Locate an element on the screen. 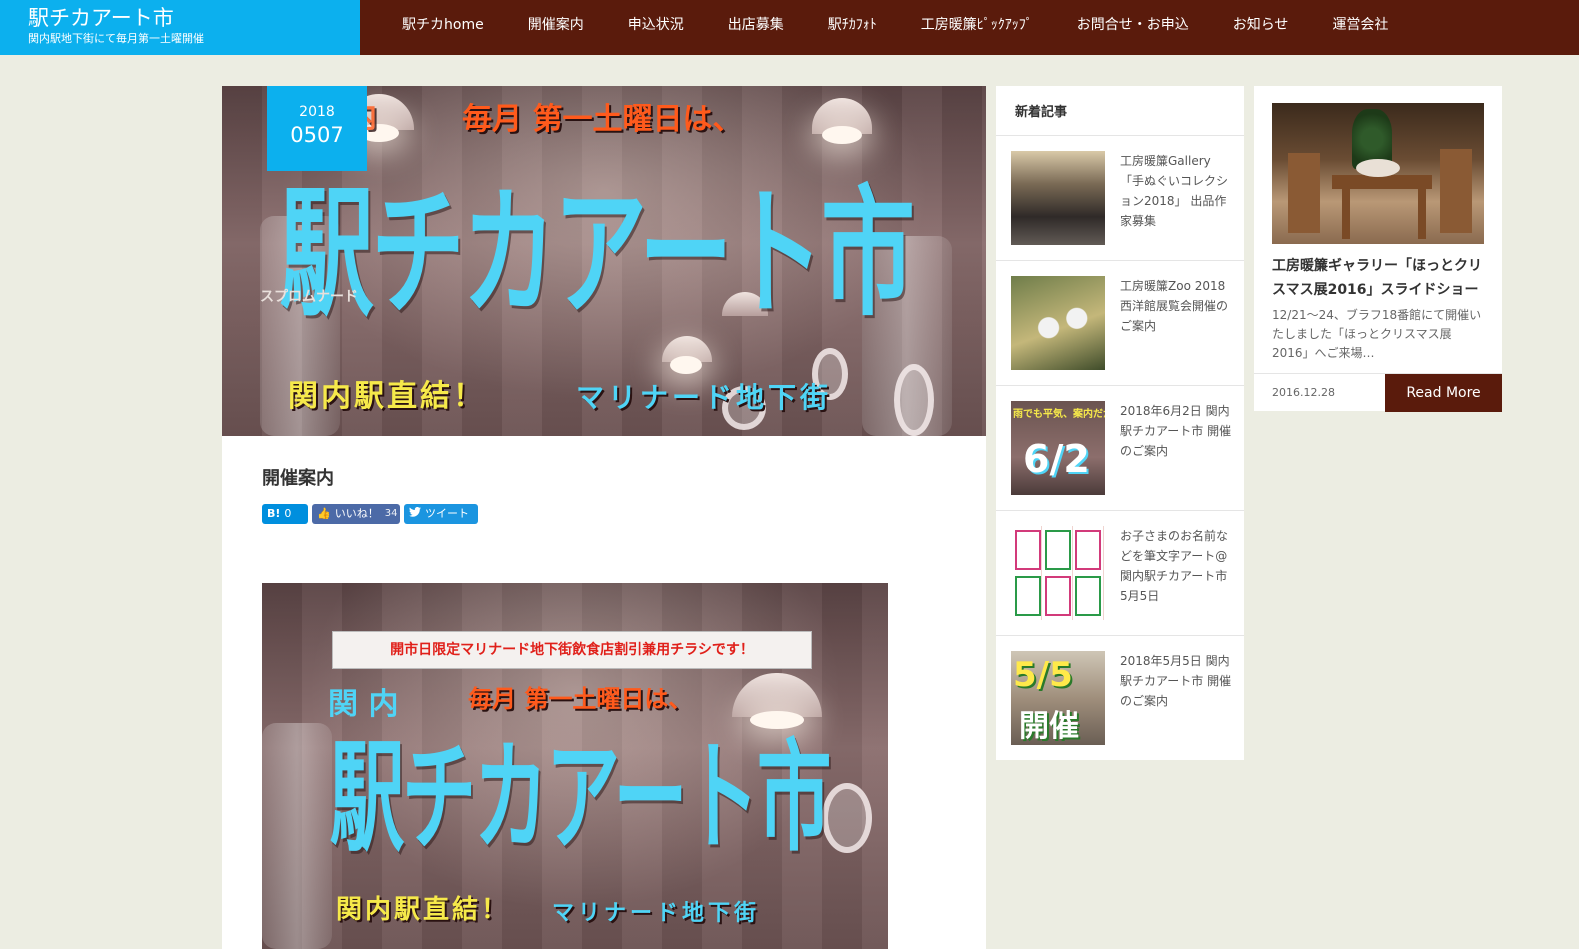 The height and width of the screenshot is (949, 1579). post-link: お子さまのお名前などを筆文字アート@関内駅チカアート市5月5日 is located at coordinates (1177, 566).